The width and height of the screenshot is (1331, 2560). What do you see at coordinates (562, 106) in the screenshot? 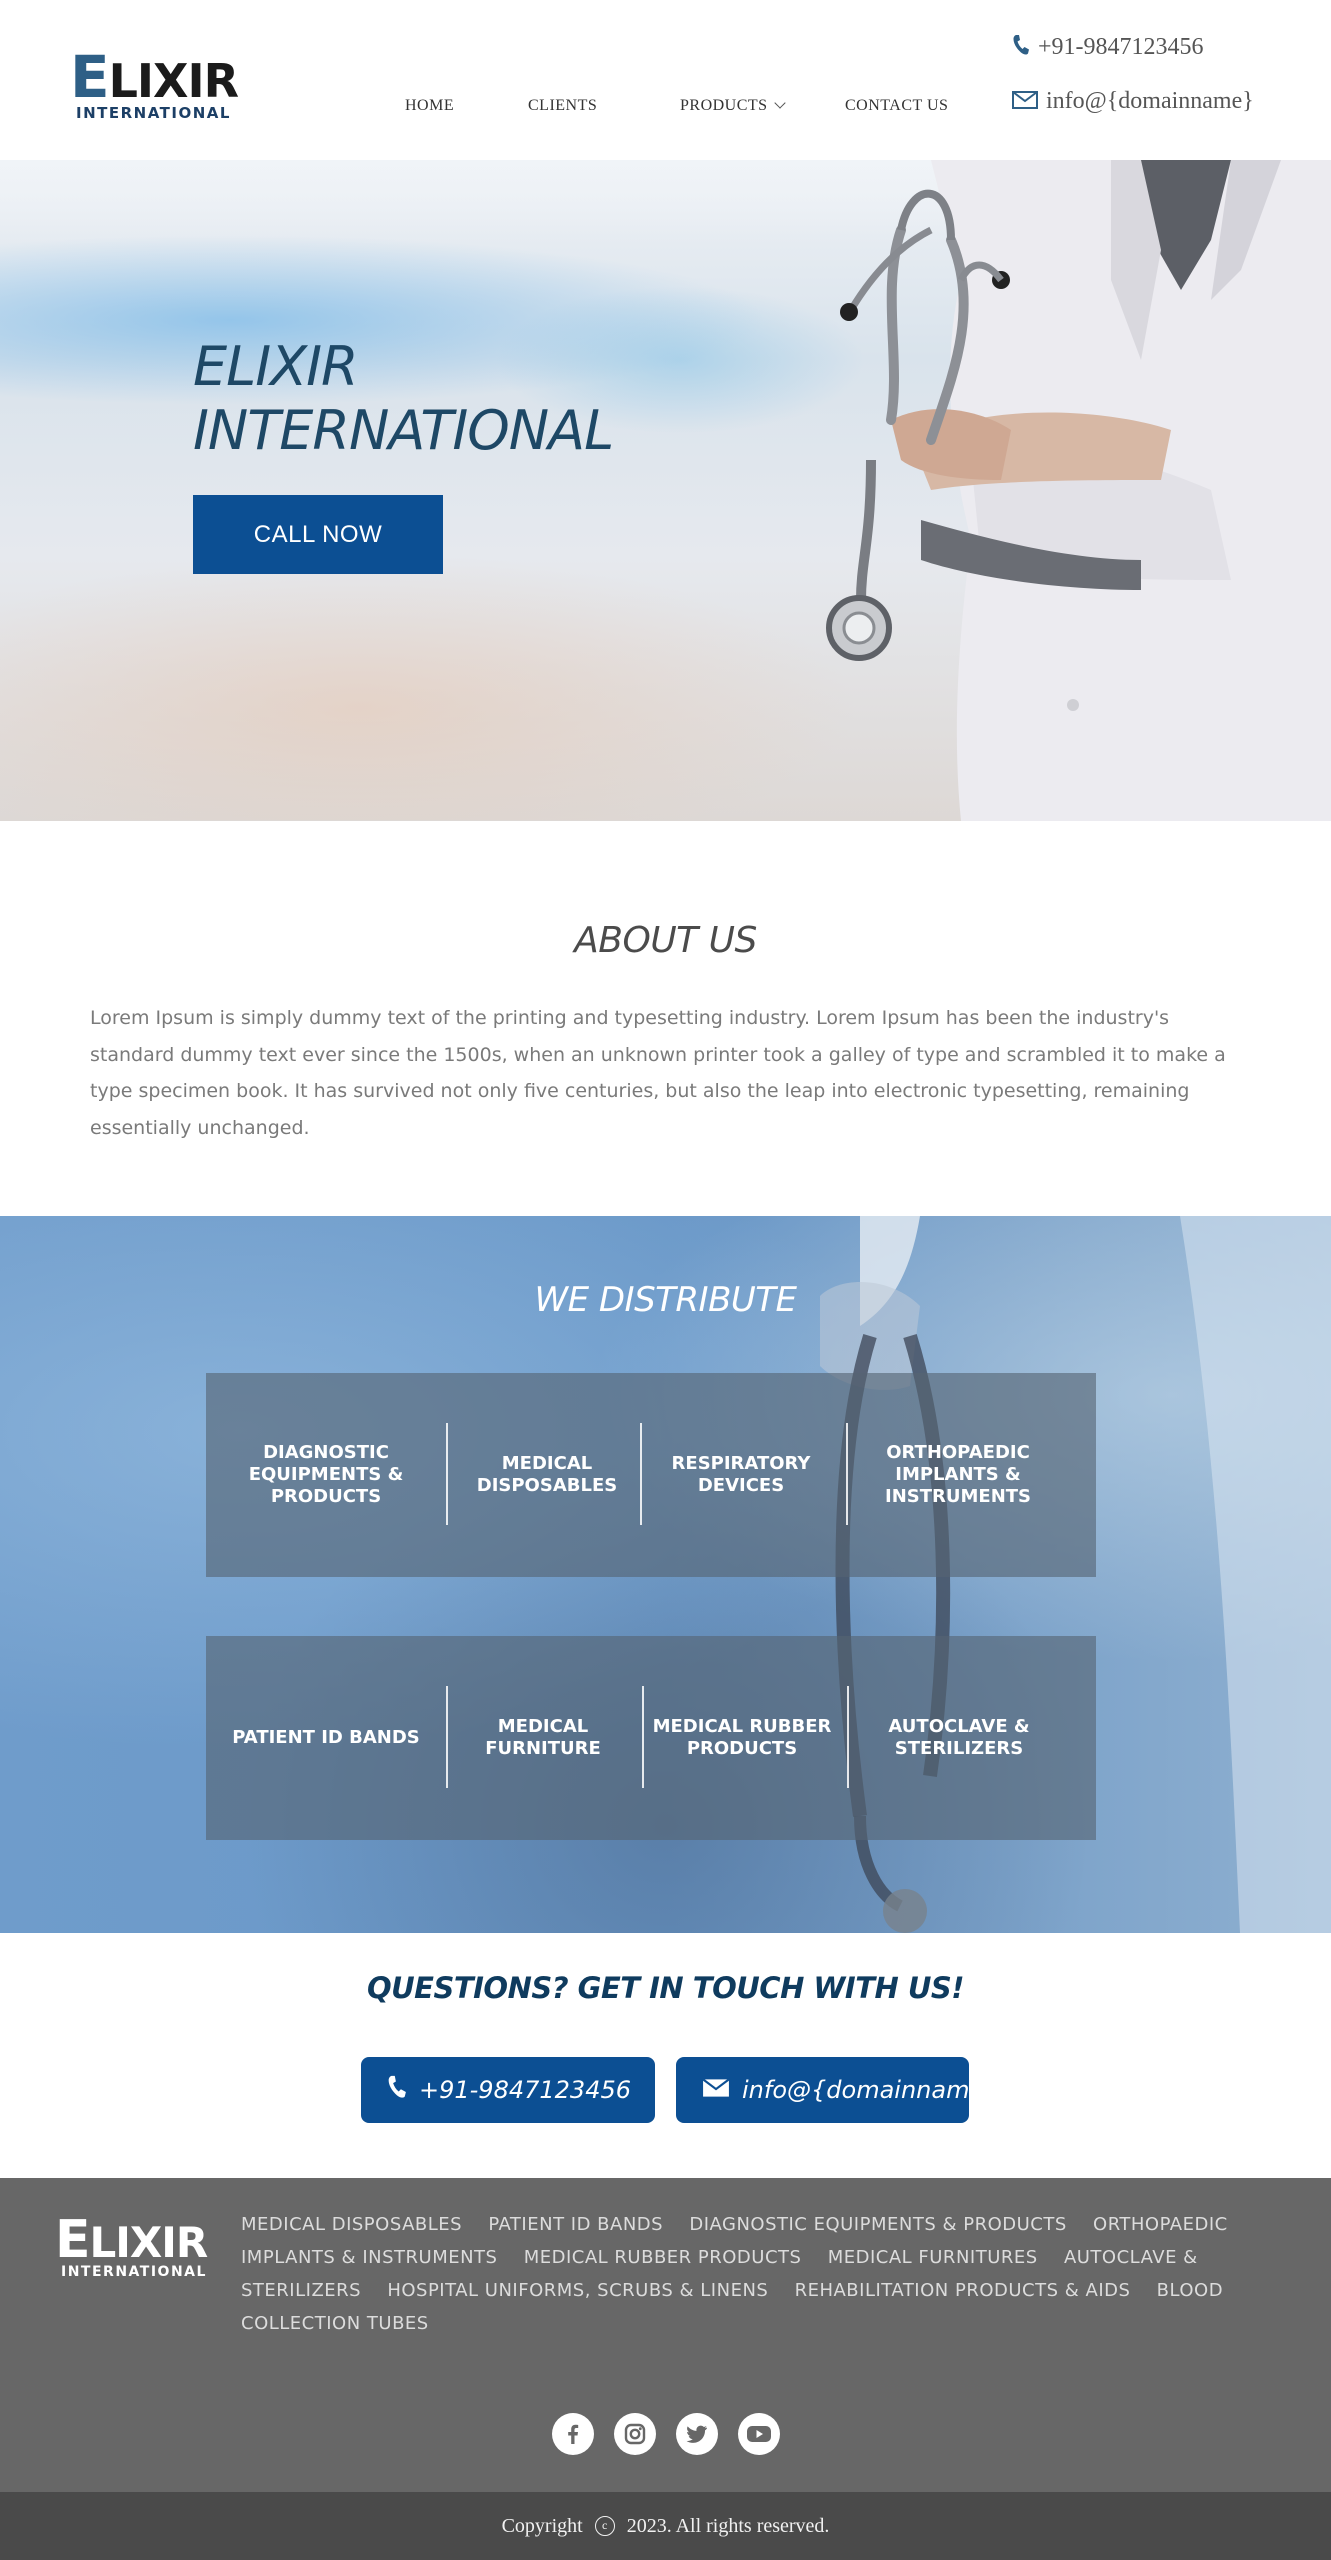
I see `nav-clients: CLIENTS` at bounding box center [562, 106].